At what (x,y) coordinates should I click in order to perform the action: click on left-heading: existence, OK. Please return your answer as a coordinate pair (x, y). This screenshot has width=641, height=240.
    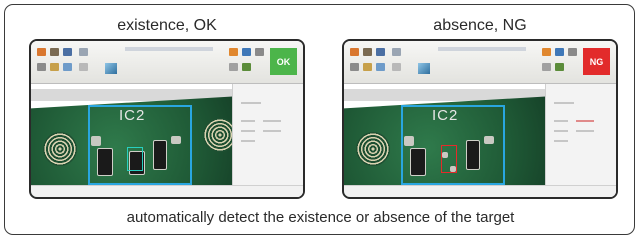
    Looking at the image, I should click on (167, 25).